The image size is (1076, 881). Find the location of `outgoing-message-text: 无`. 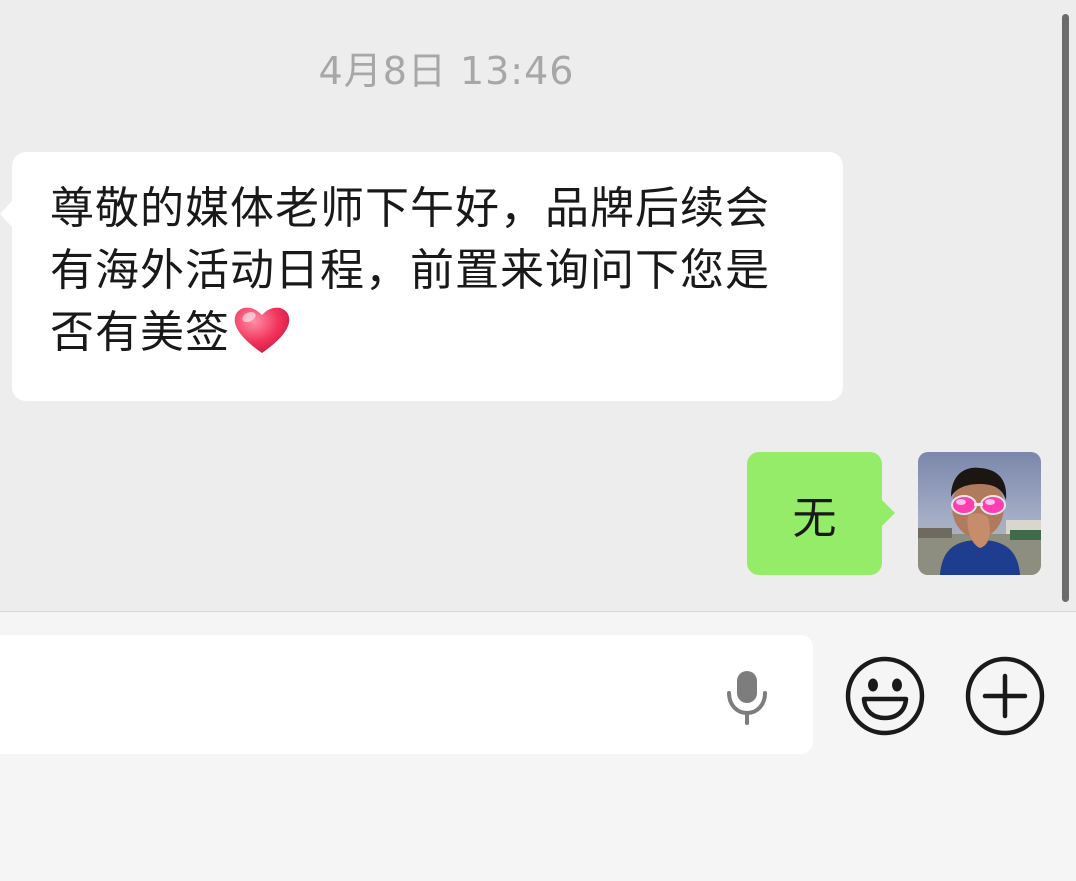

outgoing-message-text: 无 is located at coordinates (814, 518).